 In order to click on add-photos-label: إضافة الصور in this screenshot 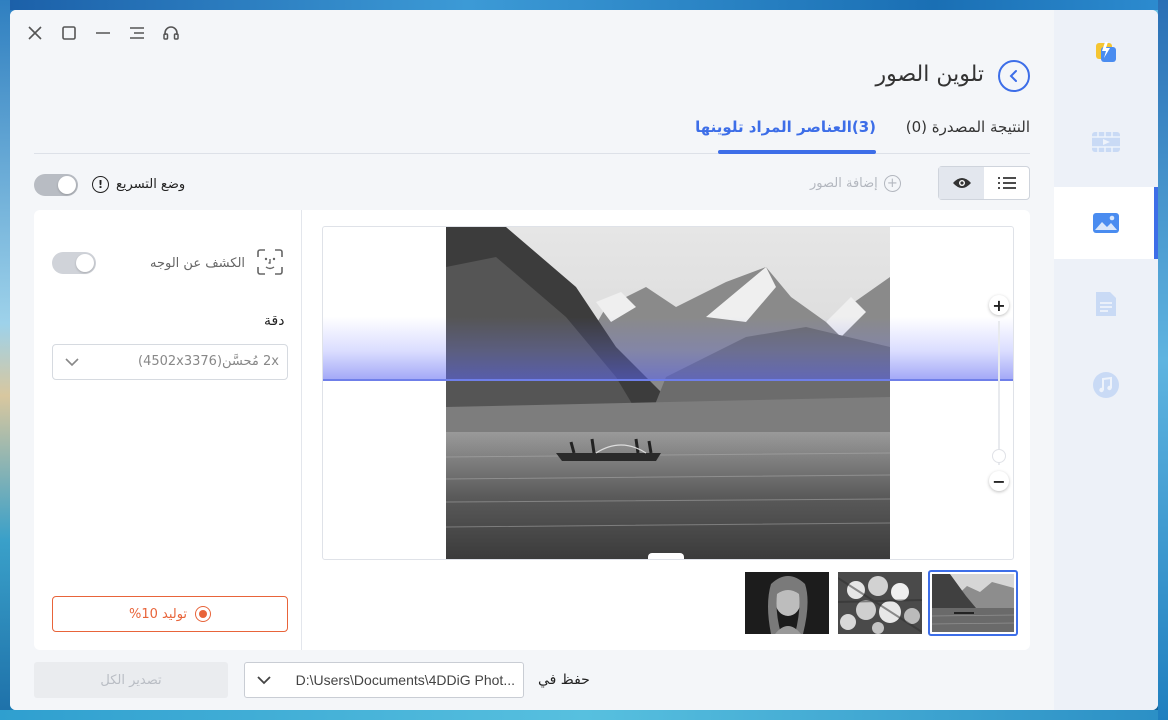, I will do `click(844, 183)`.